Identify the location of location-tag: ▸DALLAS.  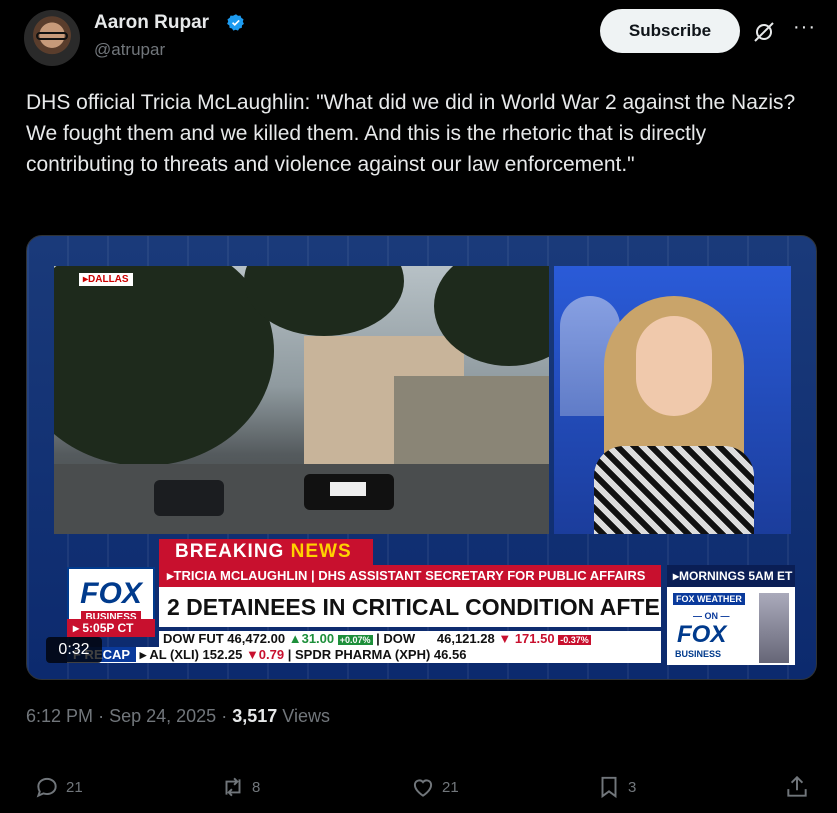
(106, 279).